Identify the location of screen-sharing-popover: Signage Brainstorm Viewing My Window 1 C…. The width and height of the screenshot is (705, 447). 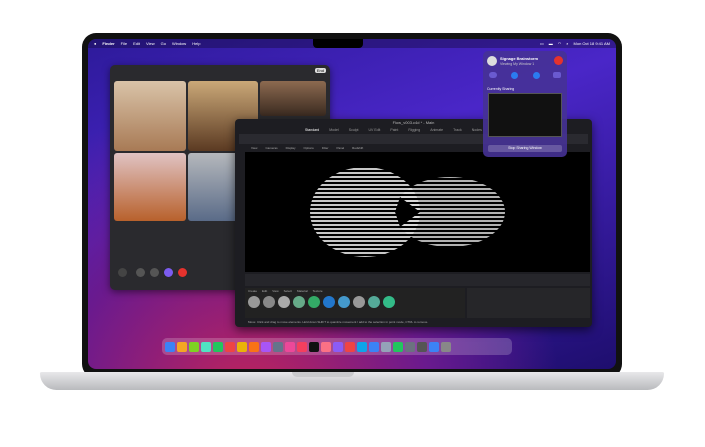
(525, 104).